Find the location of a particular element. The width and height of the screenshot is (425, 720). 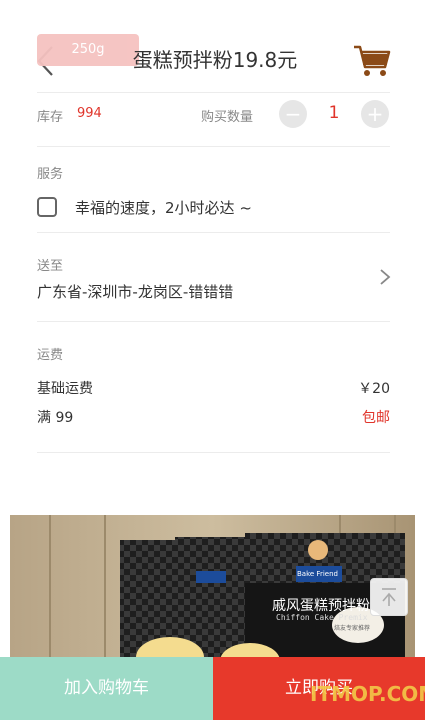

watermark: ITMOP.COM is located at coordinates (367, 694).